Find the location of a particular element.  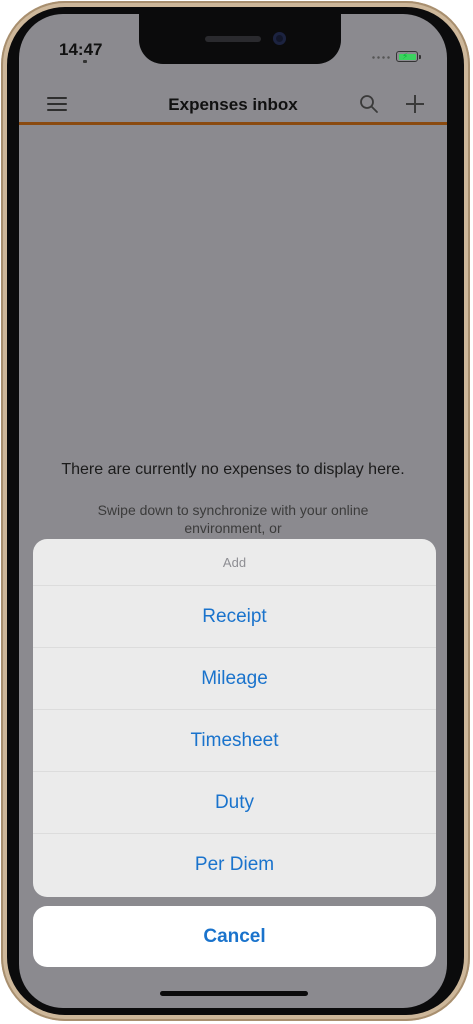

speaker is located at coordinates (233, 39).